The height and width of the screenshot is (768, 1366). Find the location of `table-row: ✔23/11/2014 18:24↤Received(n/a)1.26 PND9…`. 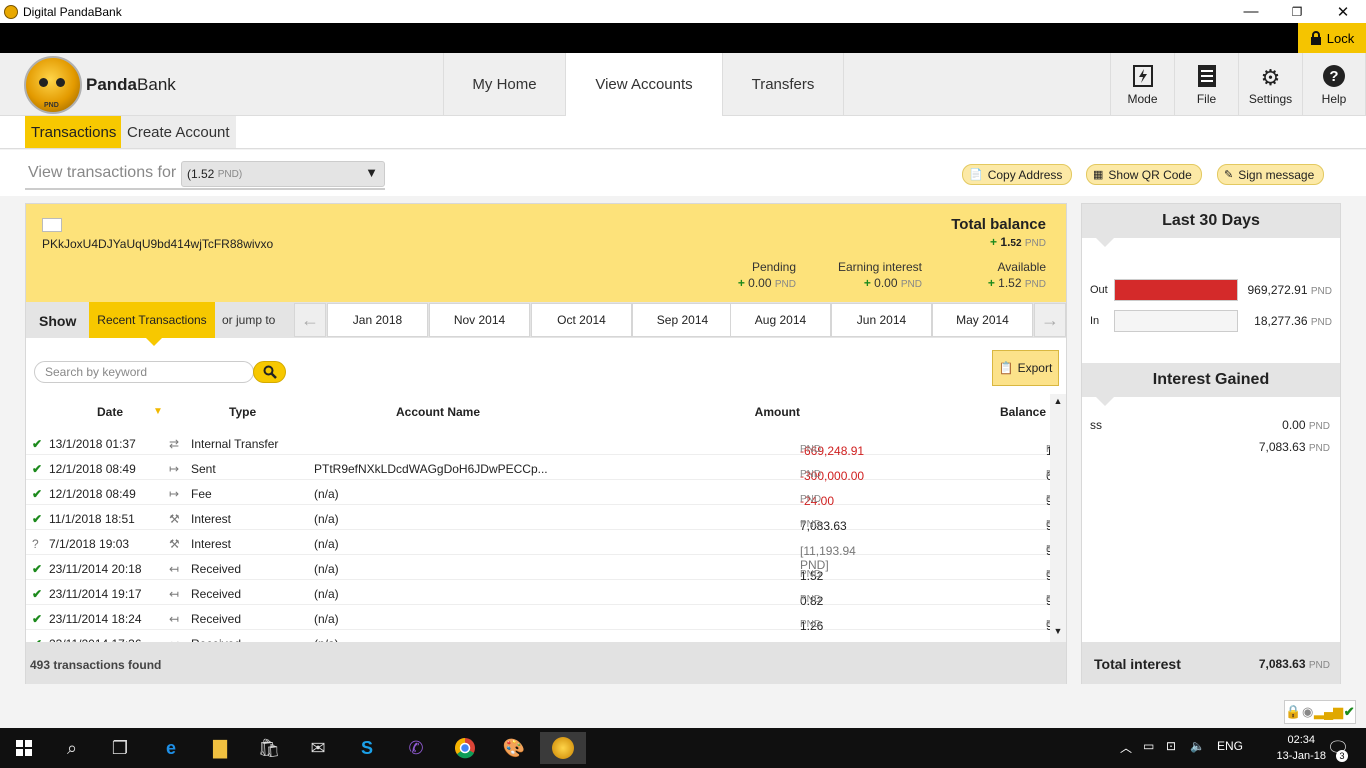

table-row: ✔23/11/2014 18:24↤Received(n/a)1.26 PND9… is located at coordinates (546, 619).